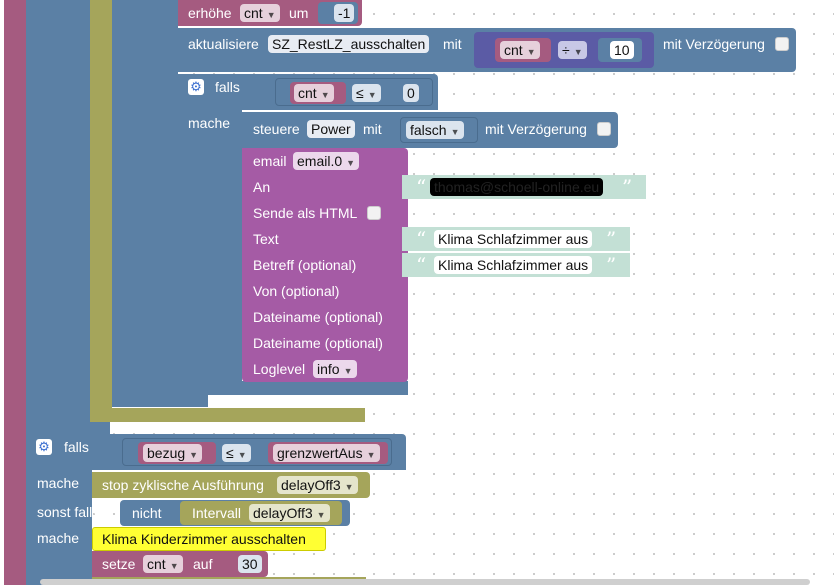  Describe the element at coordinates (204, 539) in the screenshot. I see `comment-text: Klima Kinderzimmer ausschalten` at that location.